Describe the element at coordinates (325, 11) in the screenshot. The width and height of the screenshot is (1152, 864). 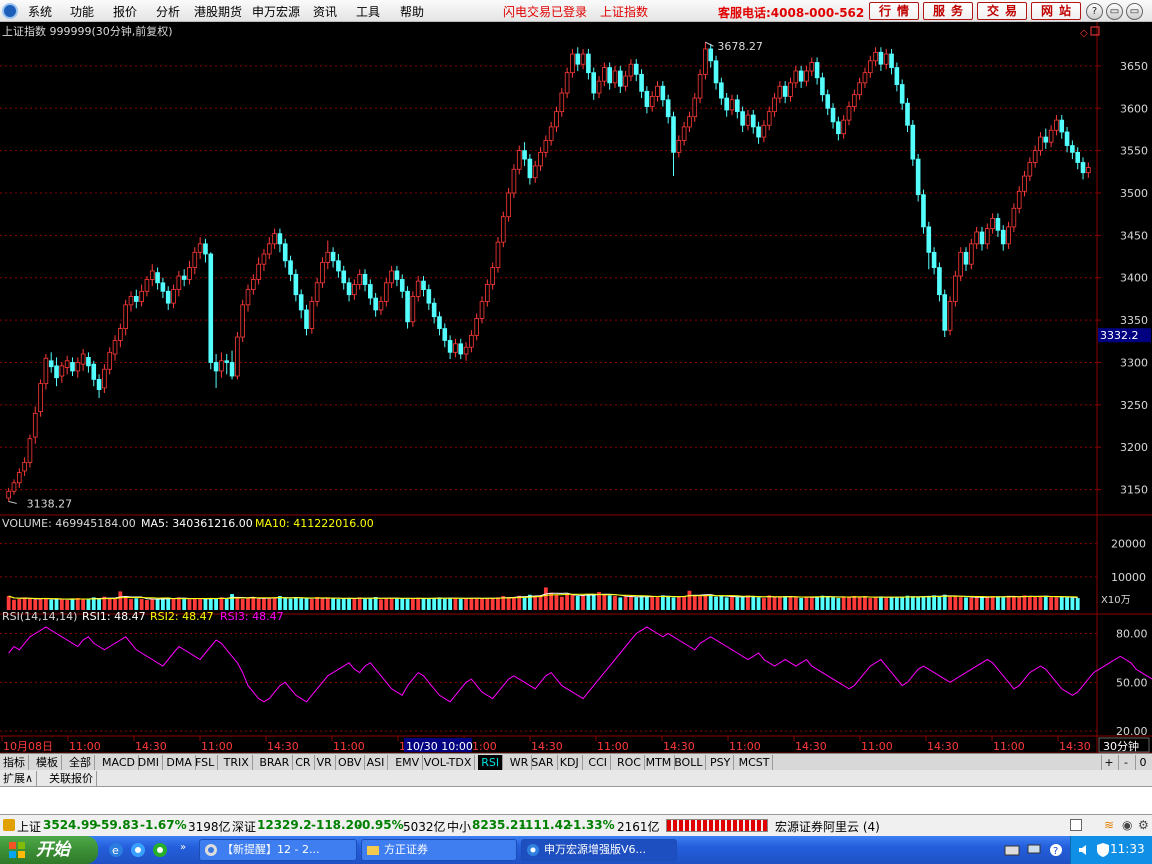
I see `menu-news: 资讯` at that location.